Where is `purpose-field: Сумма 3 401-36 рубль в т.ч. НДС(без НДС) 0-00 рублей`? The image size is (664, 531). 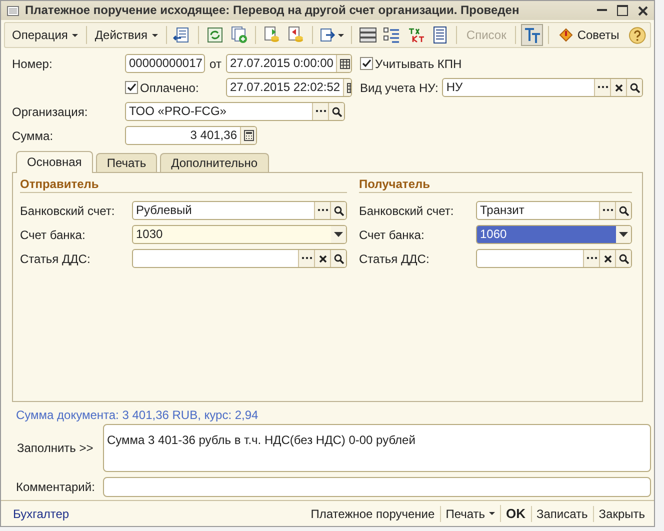 purpose-field: Сумма 3 401-36 рубль в т.ч. НДС(без НДС) 0-00 рублей is located at coordinates (377, 448).